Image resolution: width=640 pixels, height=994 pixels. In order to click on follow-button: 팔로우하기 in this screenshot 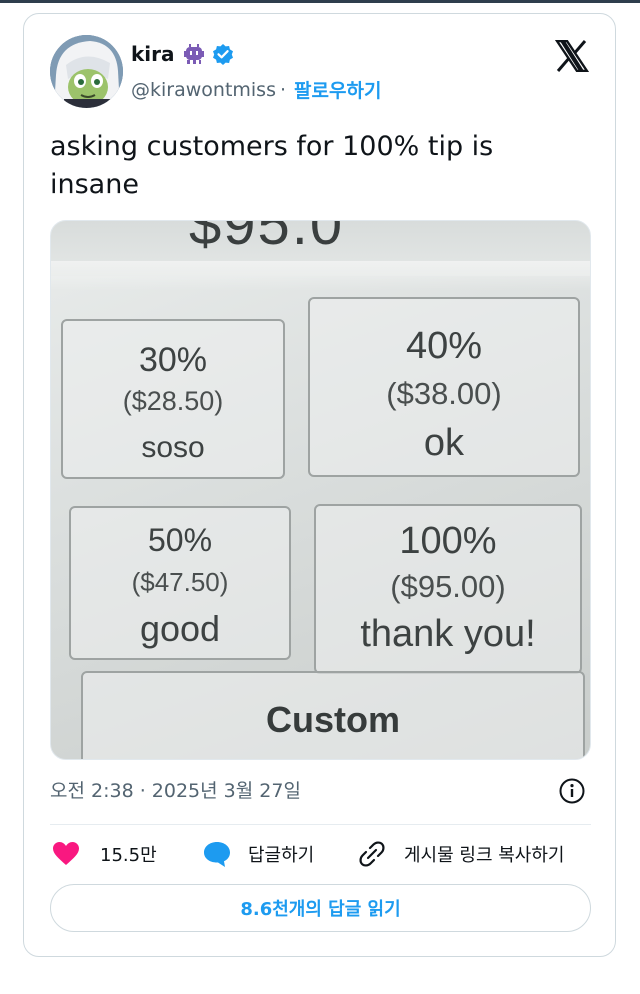, I will do `click(337, 89)`.